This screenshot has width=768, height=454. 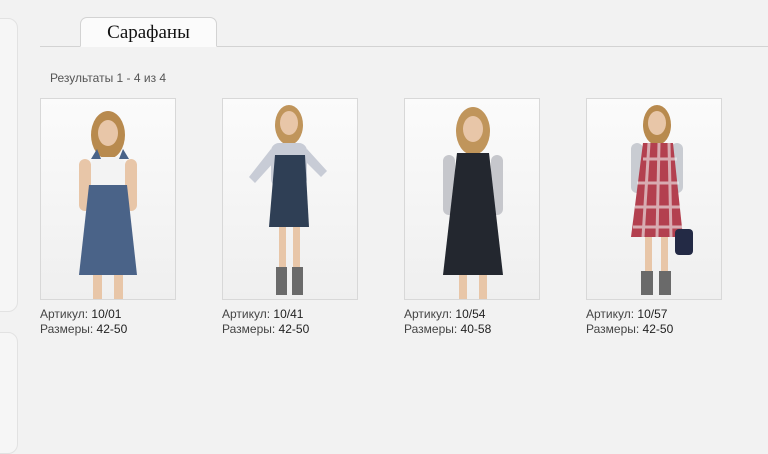 I want to click on product-sizes: Размеры: 40-58, so click(x=472, y=329).